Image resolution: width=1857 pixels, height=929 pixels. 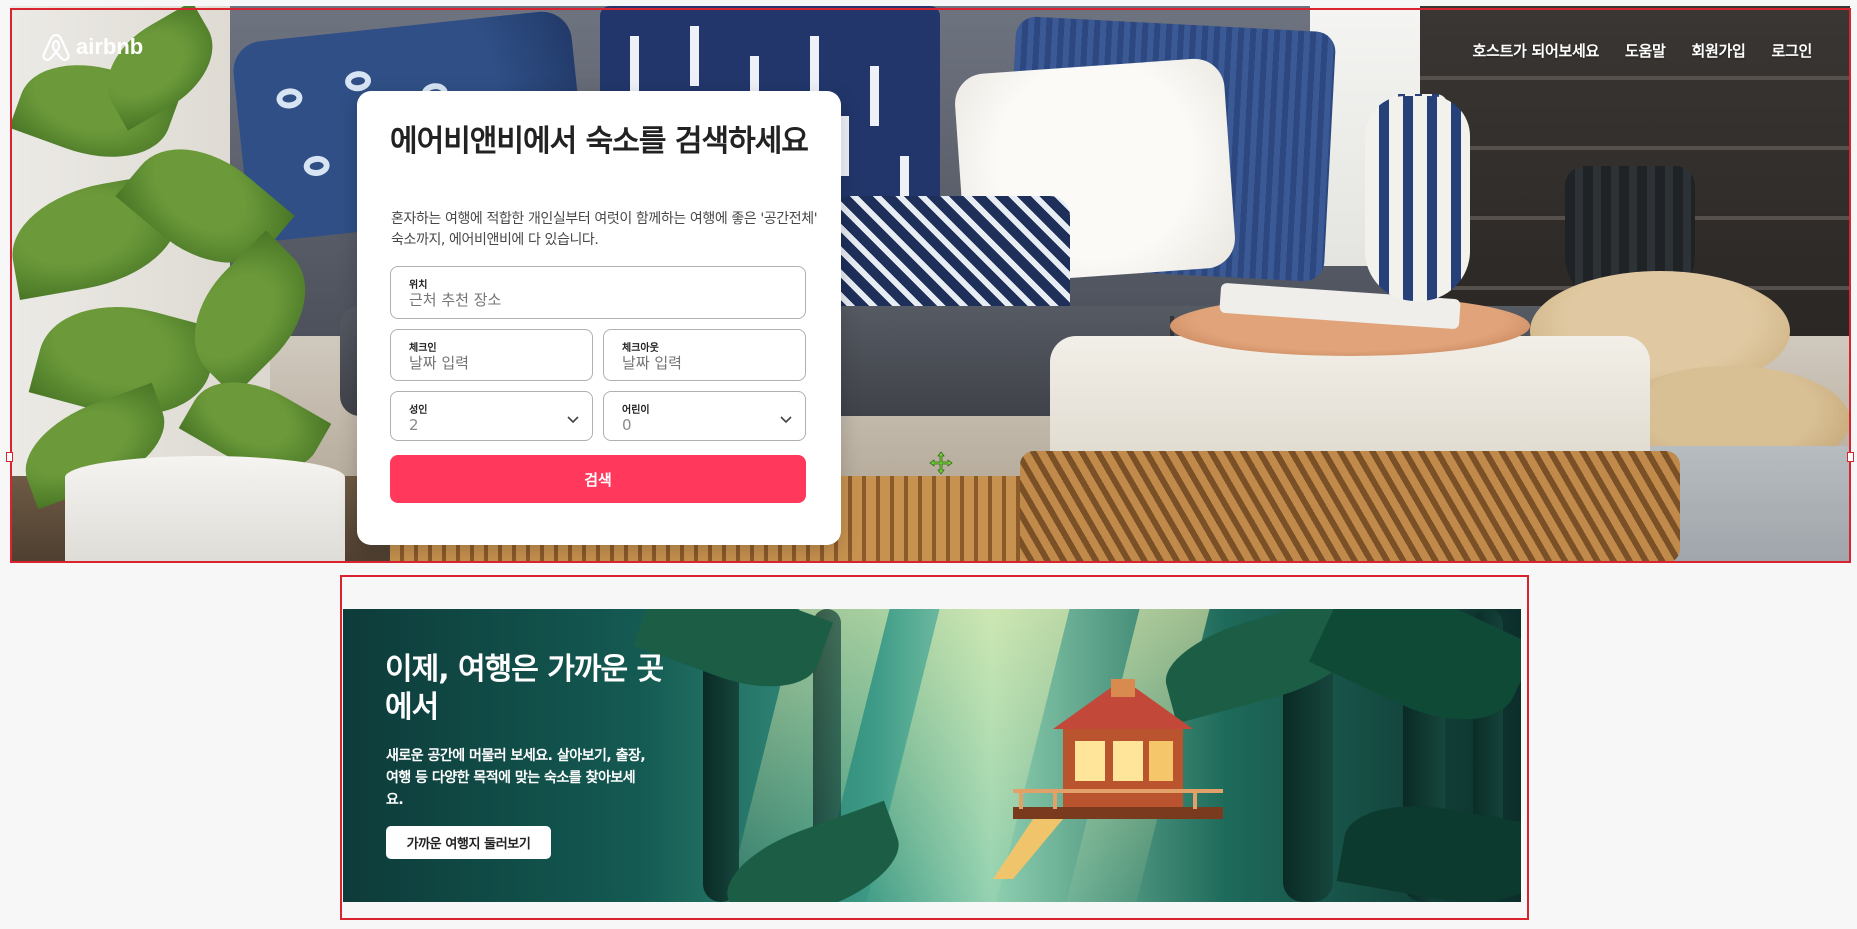 I want to click on top-nav: 호스트가 되어보세요 도움말 회원가입 로그인, so click(x=1643, y=50).